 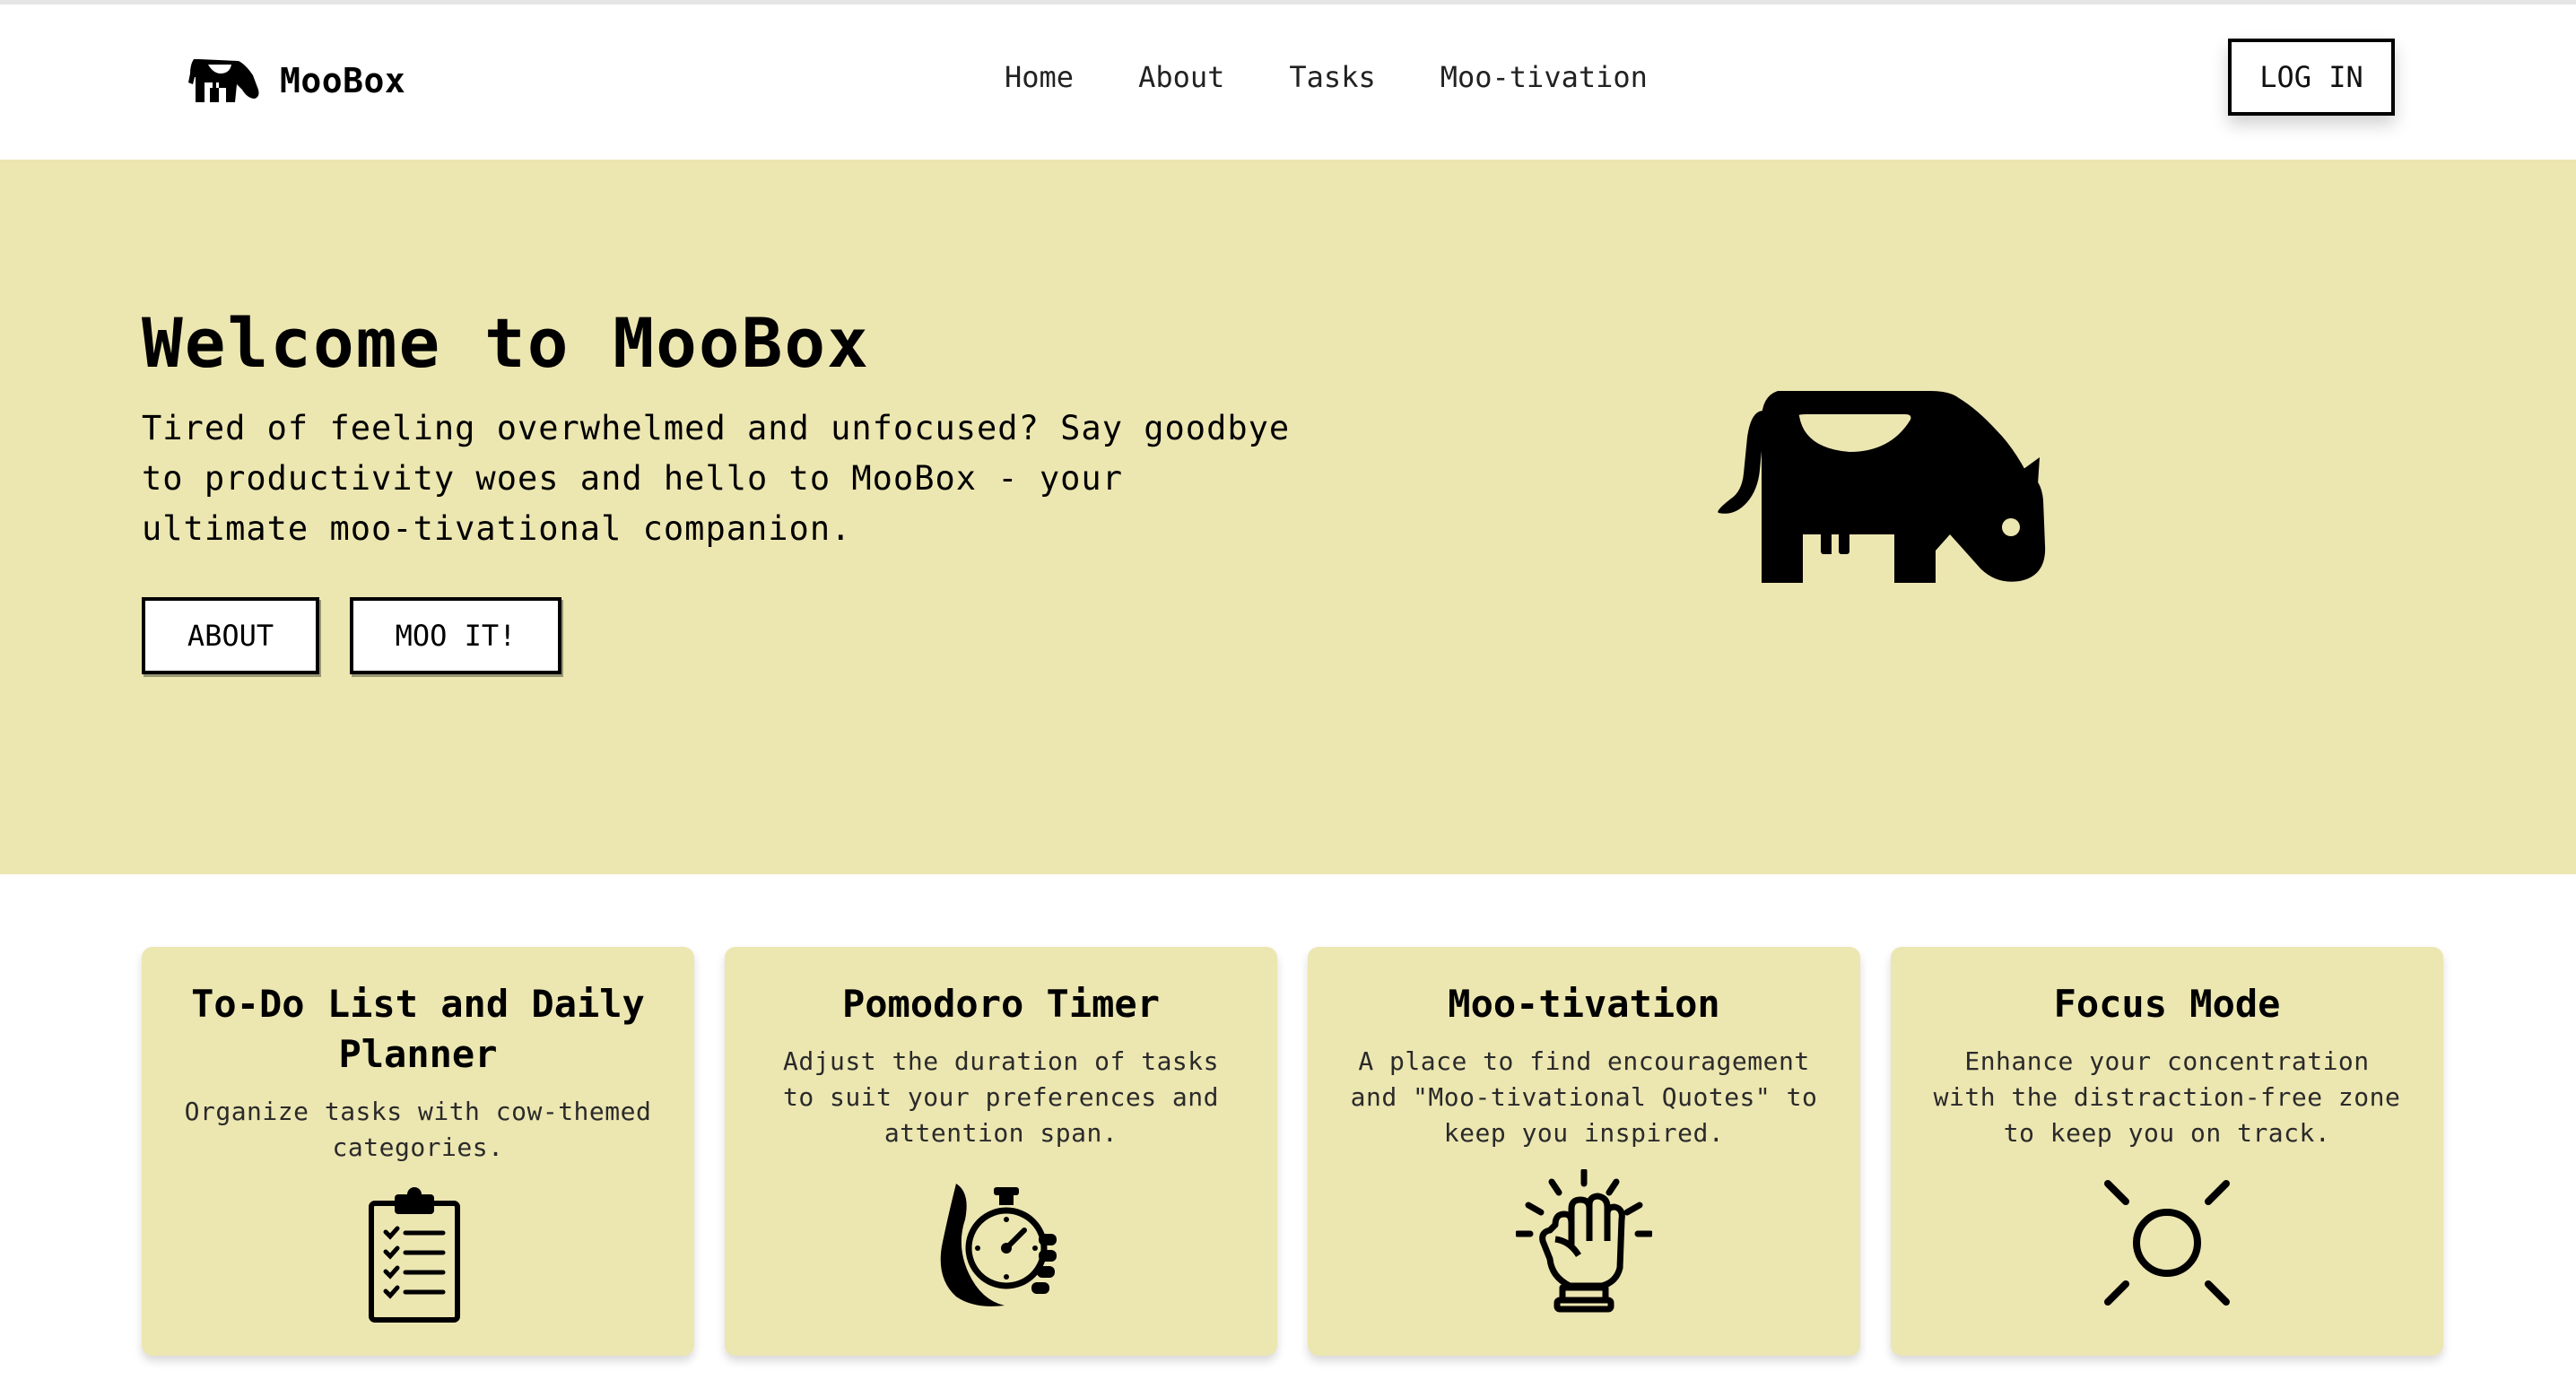 What do you see at coordinates (1332, 77) in the screenshot?
I see `nav-link-tasks: Tasks` at bounding box center [1332, 77].